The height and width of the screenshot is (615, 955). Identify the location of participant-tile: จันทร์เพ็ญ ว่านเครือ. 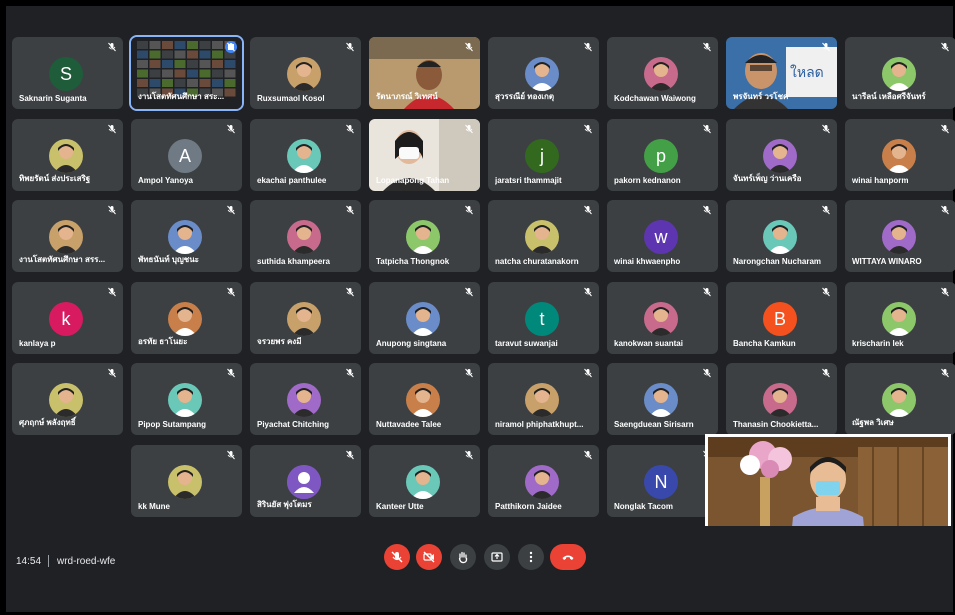
(781, 155).